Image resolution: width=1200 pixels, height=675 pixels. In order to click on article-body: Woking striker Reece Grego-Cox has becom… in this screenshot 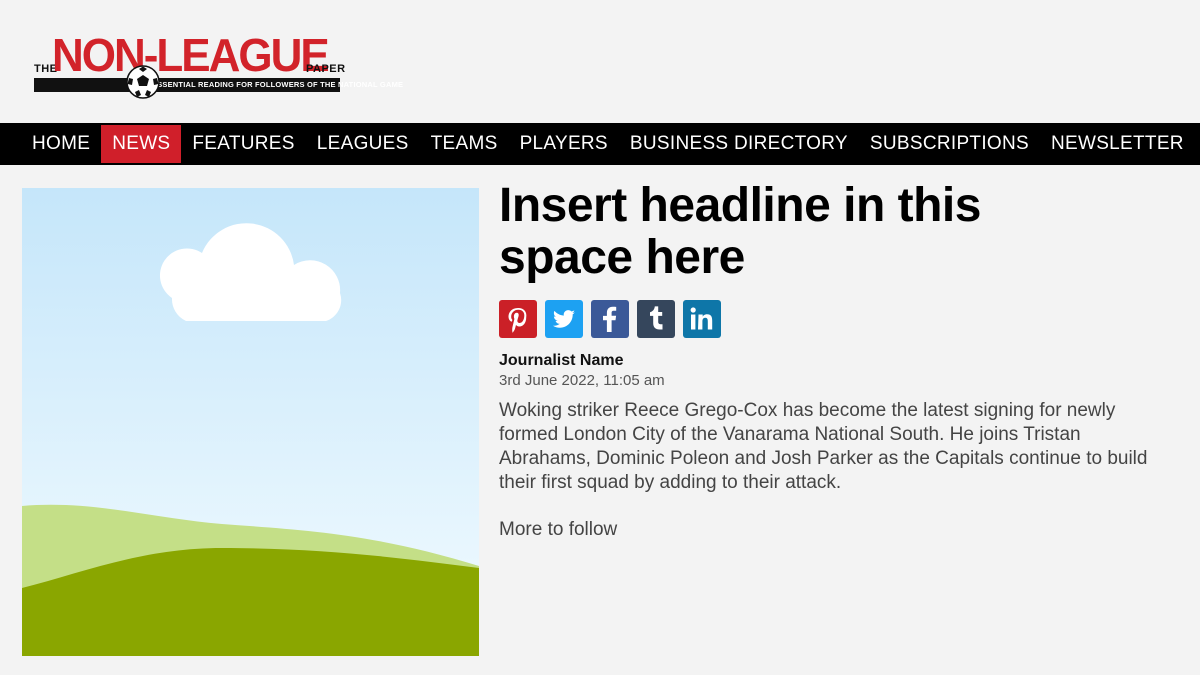, I will do `click(823, 446)`.